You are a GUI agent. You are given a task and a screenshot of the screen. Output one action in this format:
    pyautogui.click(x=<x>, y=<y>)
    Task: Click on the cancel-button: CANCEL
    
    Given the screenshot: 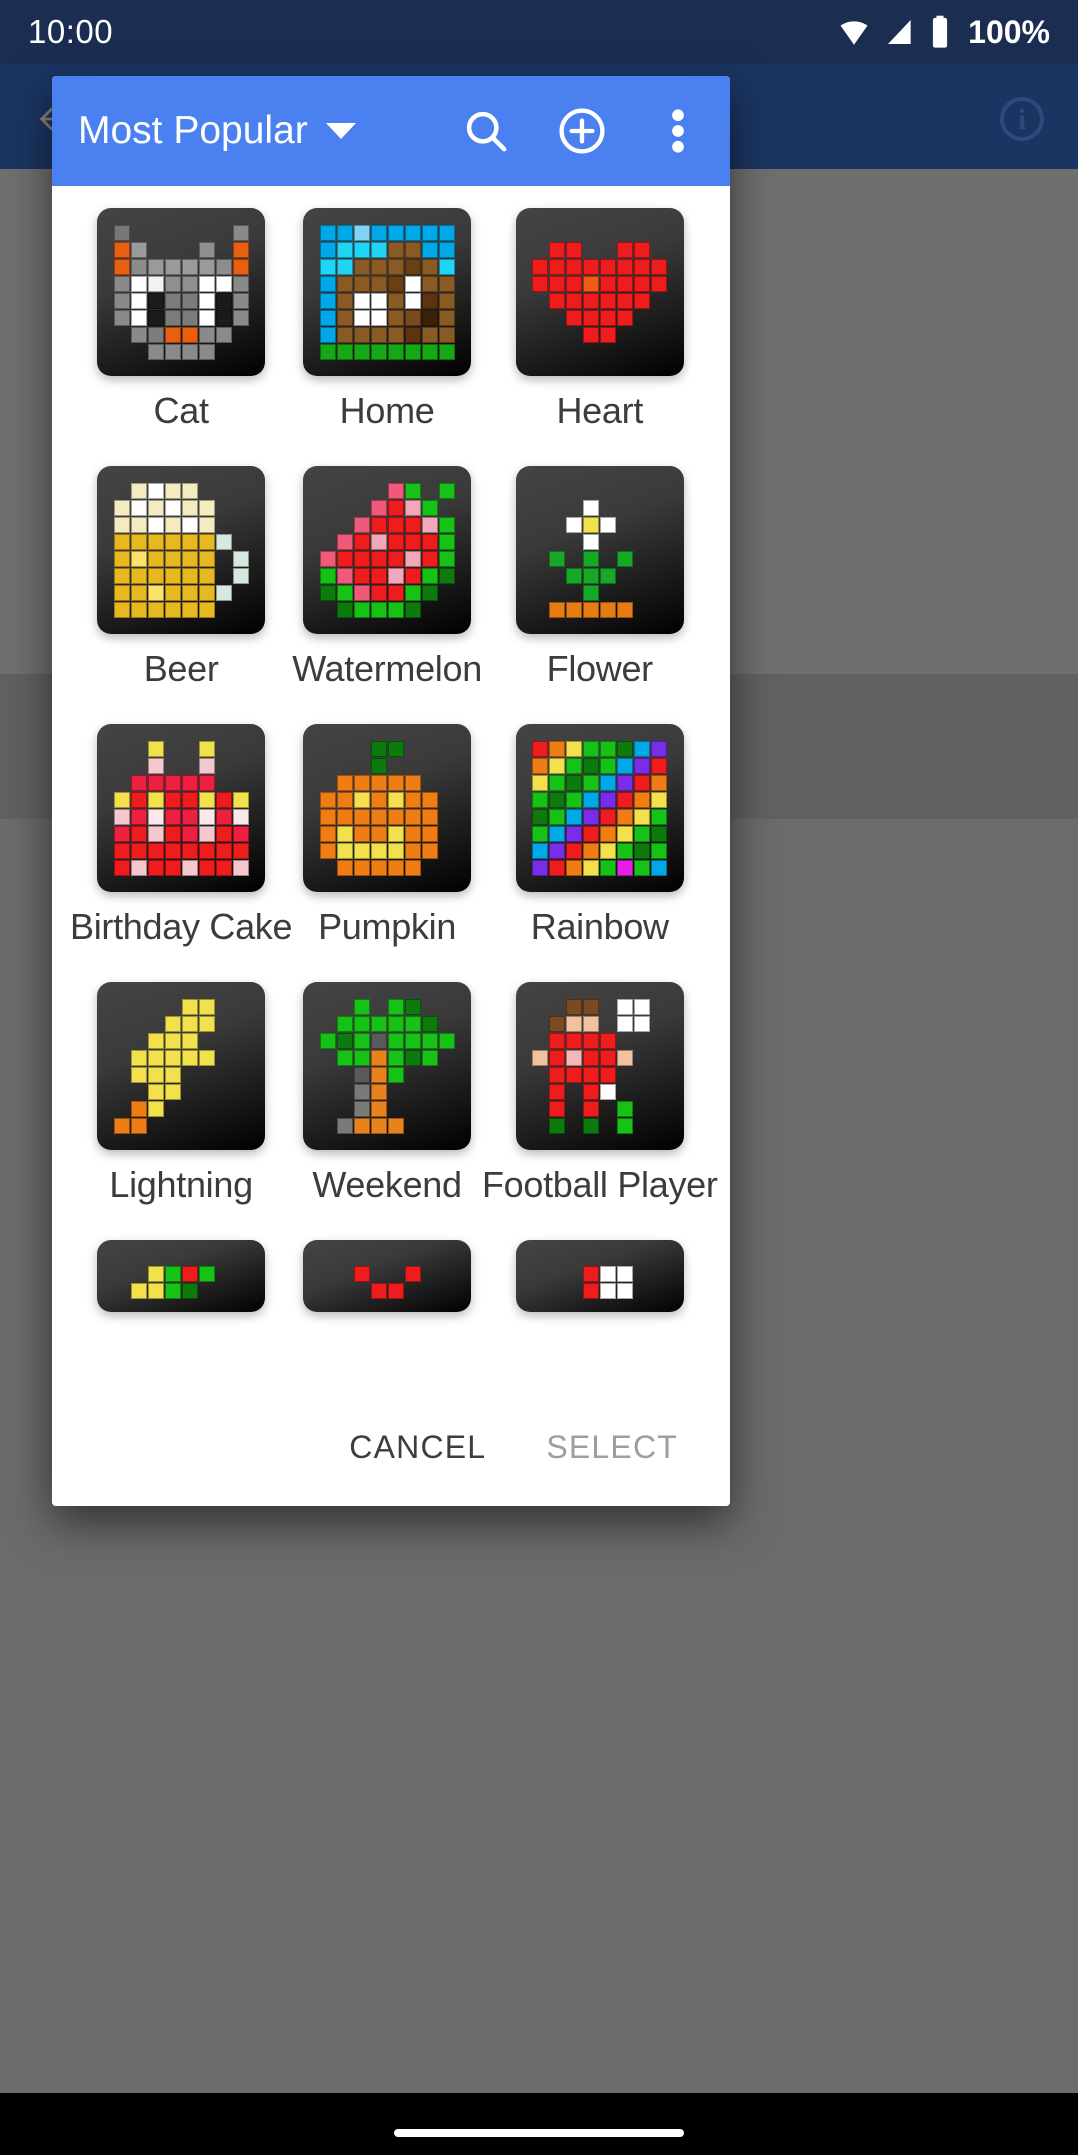 What is the action you would take?
    pyautogui.click(x=417, y=1447)
    